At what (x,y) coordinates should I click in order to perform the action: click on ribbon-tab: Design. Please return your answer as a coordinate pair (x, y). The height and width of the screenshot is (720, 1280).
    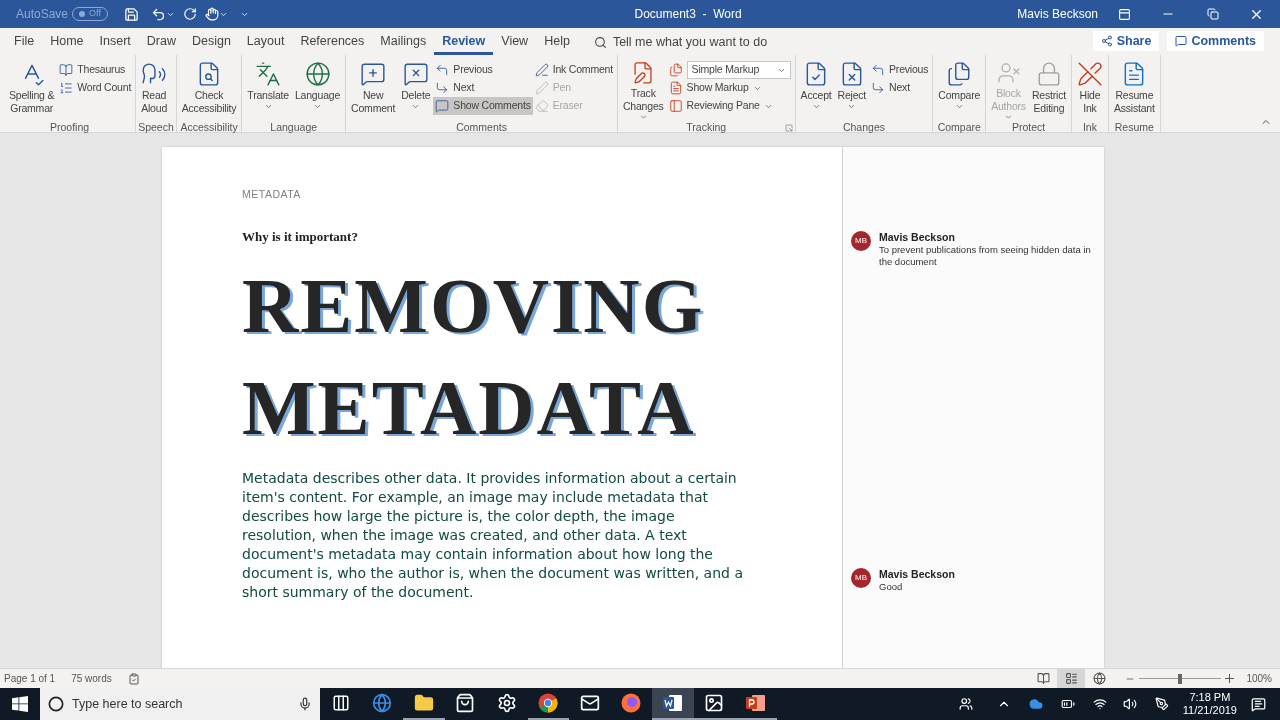
    Looking at the image, I should click on (211, 42).